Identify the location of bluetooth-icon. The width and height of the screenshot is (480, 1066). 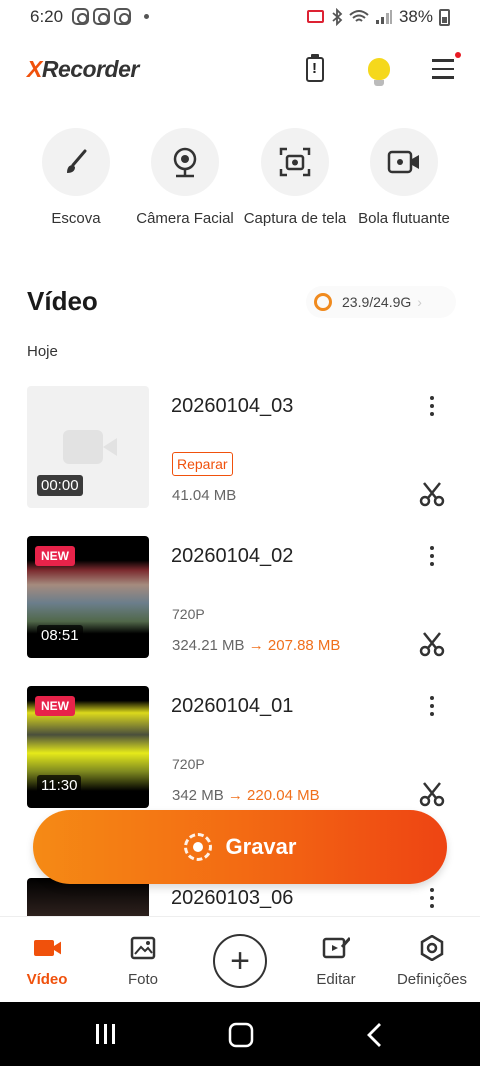
(337, 17).